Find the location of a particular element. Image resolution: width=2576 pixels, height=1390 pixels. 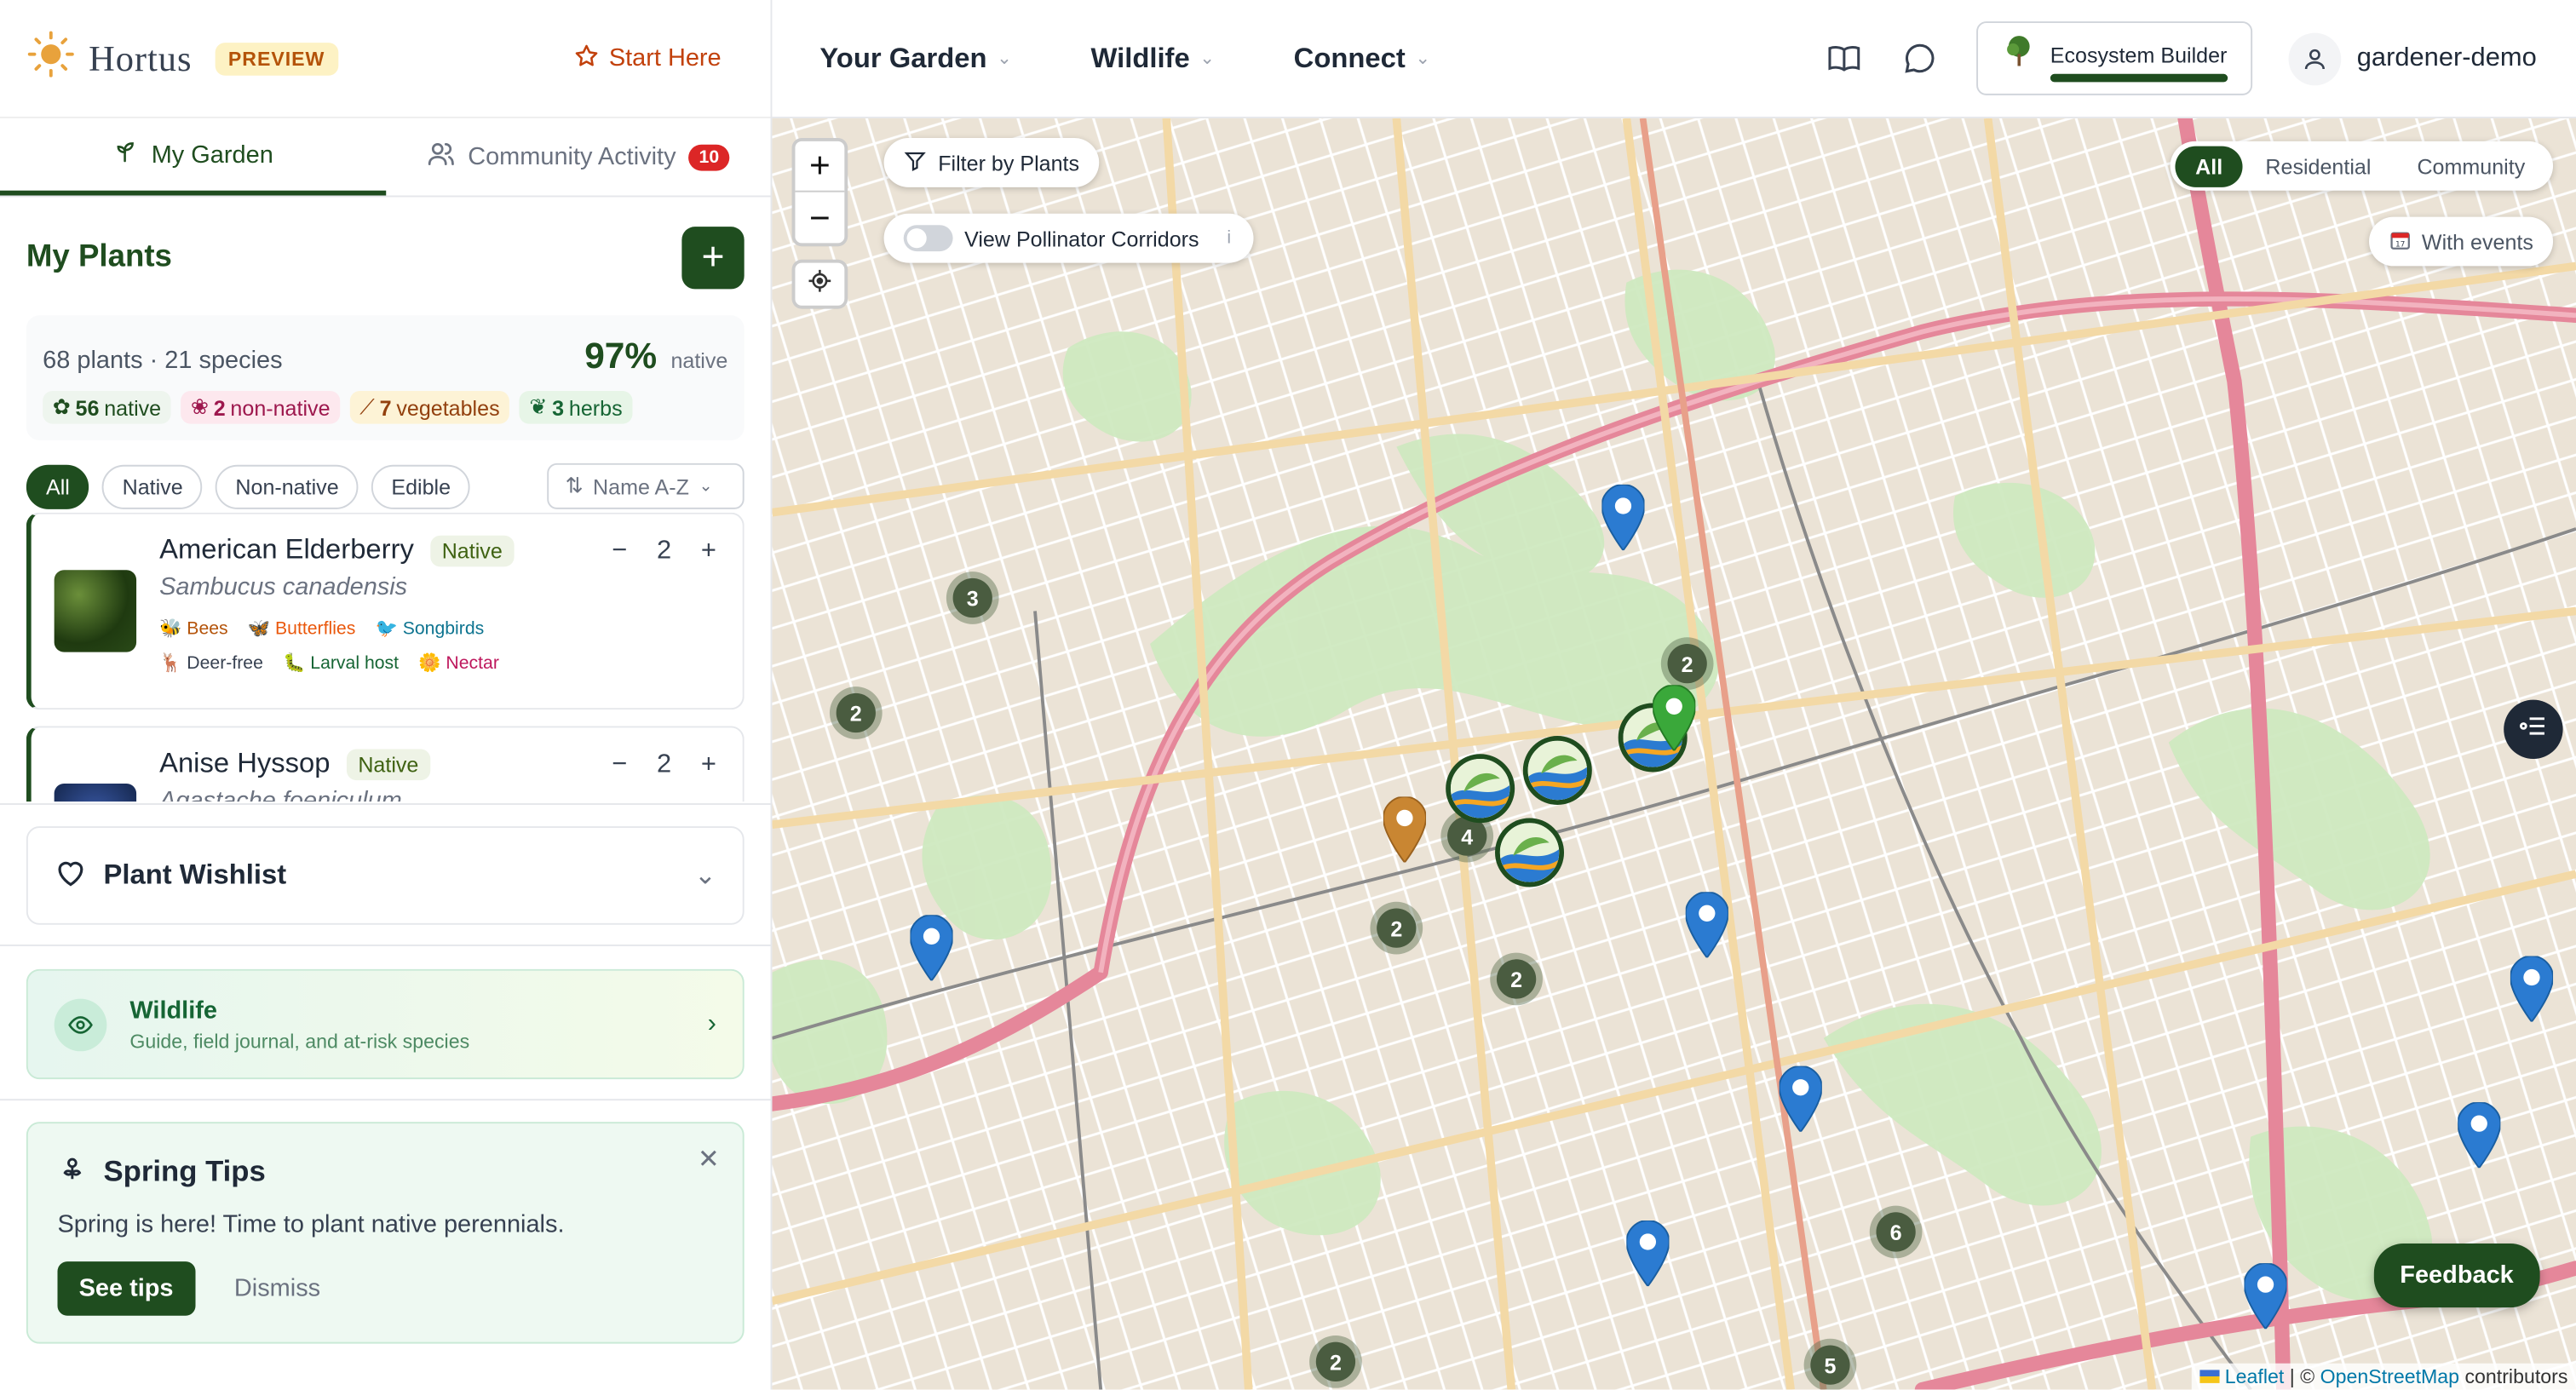

calendar-icon: 17 is located at coordinates (2401, 241).